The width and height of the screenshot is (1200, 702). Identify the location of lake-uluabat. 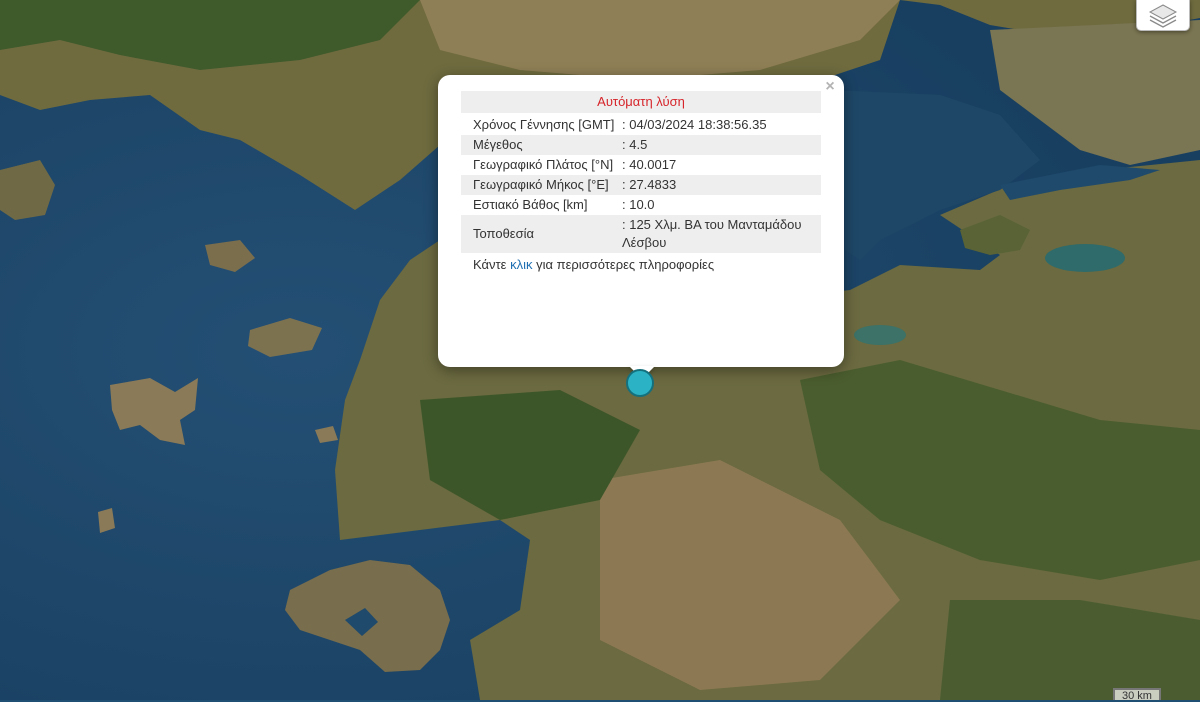
(880, 335).